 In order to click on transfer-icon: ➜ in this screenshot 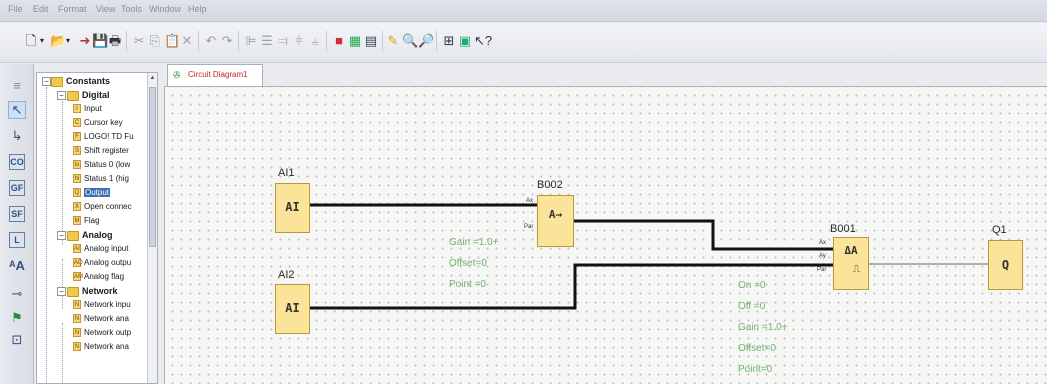, I will do `click(85, 41)`.